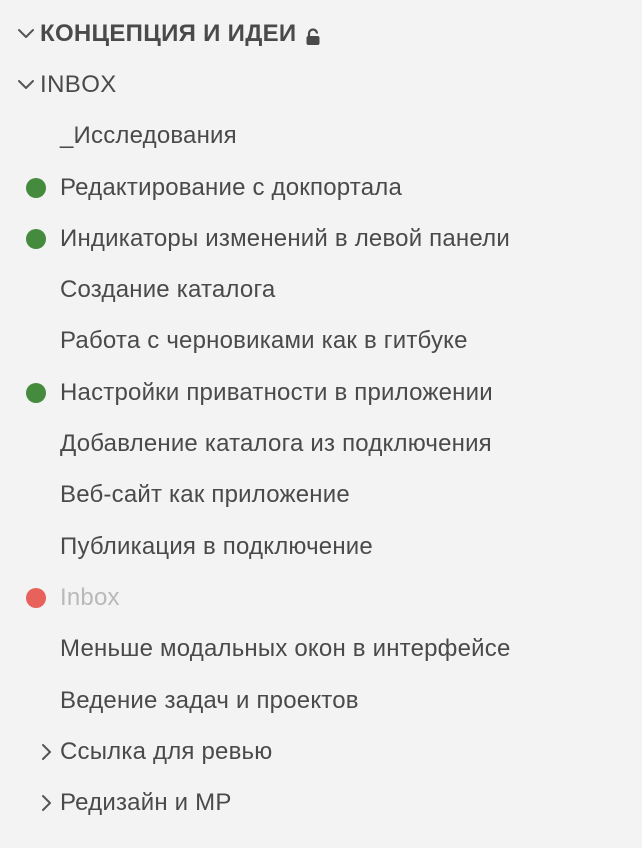 This screenshot has width=642, height=848. I want to click on lock-icon, so click(313, 35).